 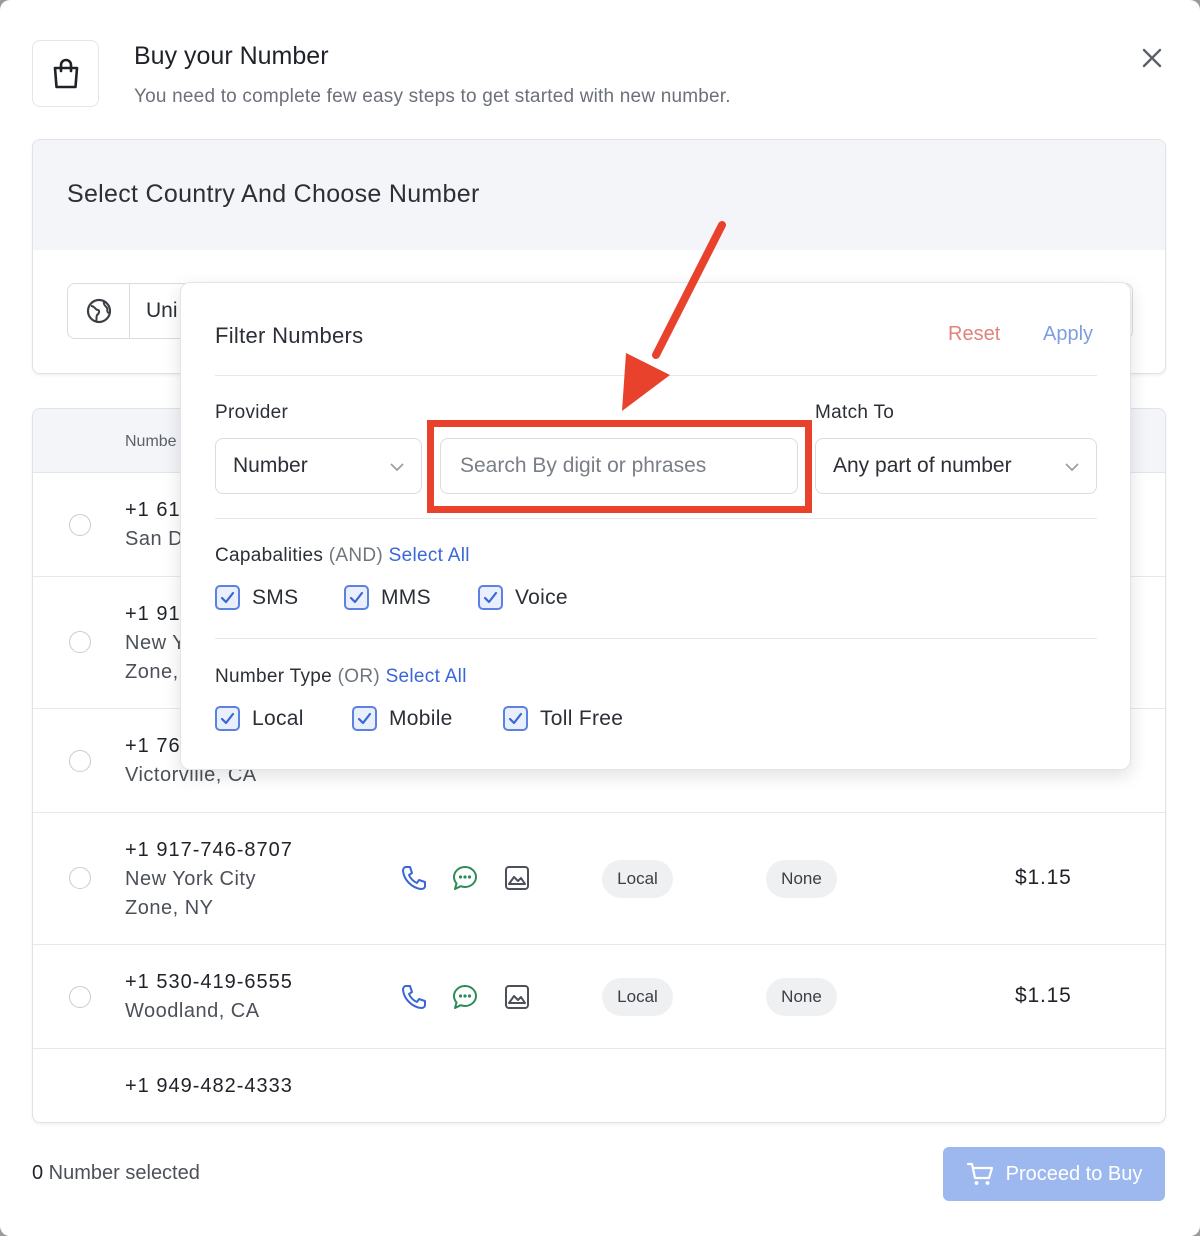 I want to click on number-type-heading: Number Type (OR) Select All, so click(x=341, y=677).